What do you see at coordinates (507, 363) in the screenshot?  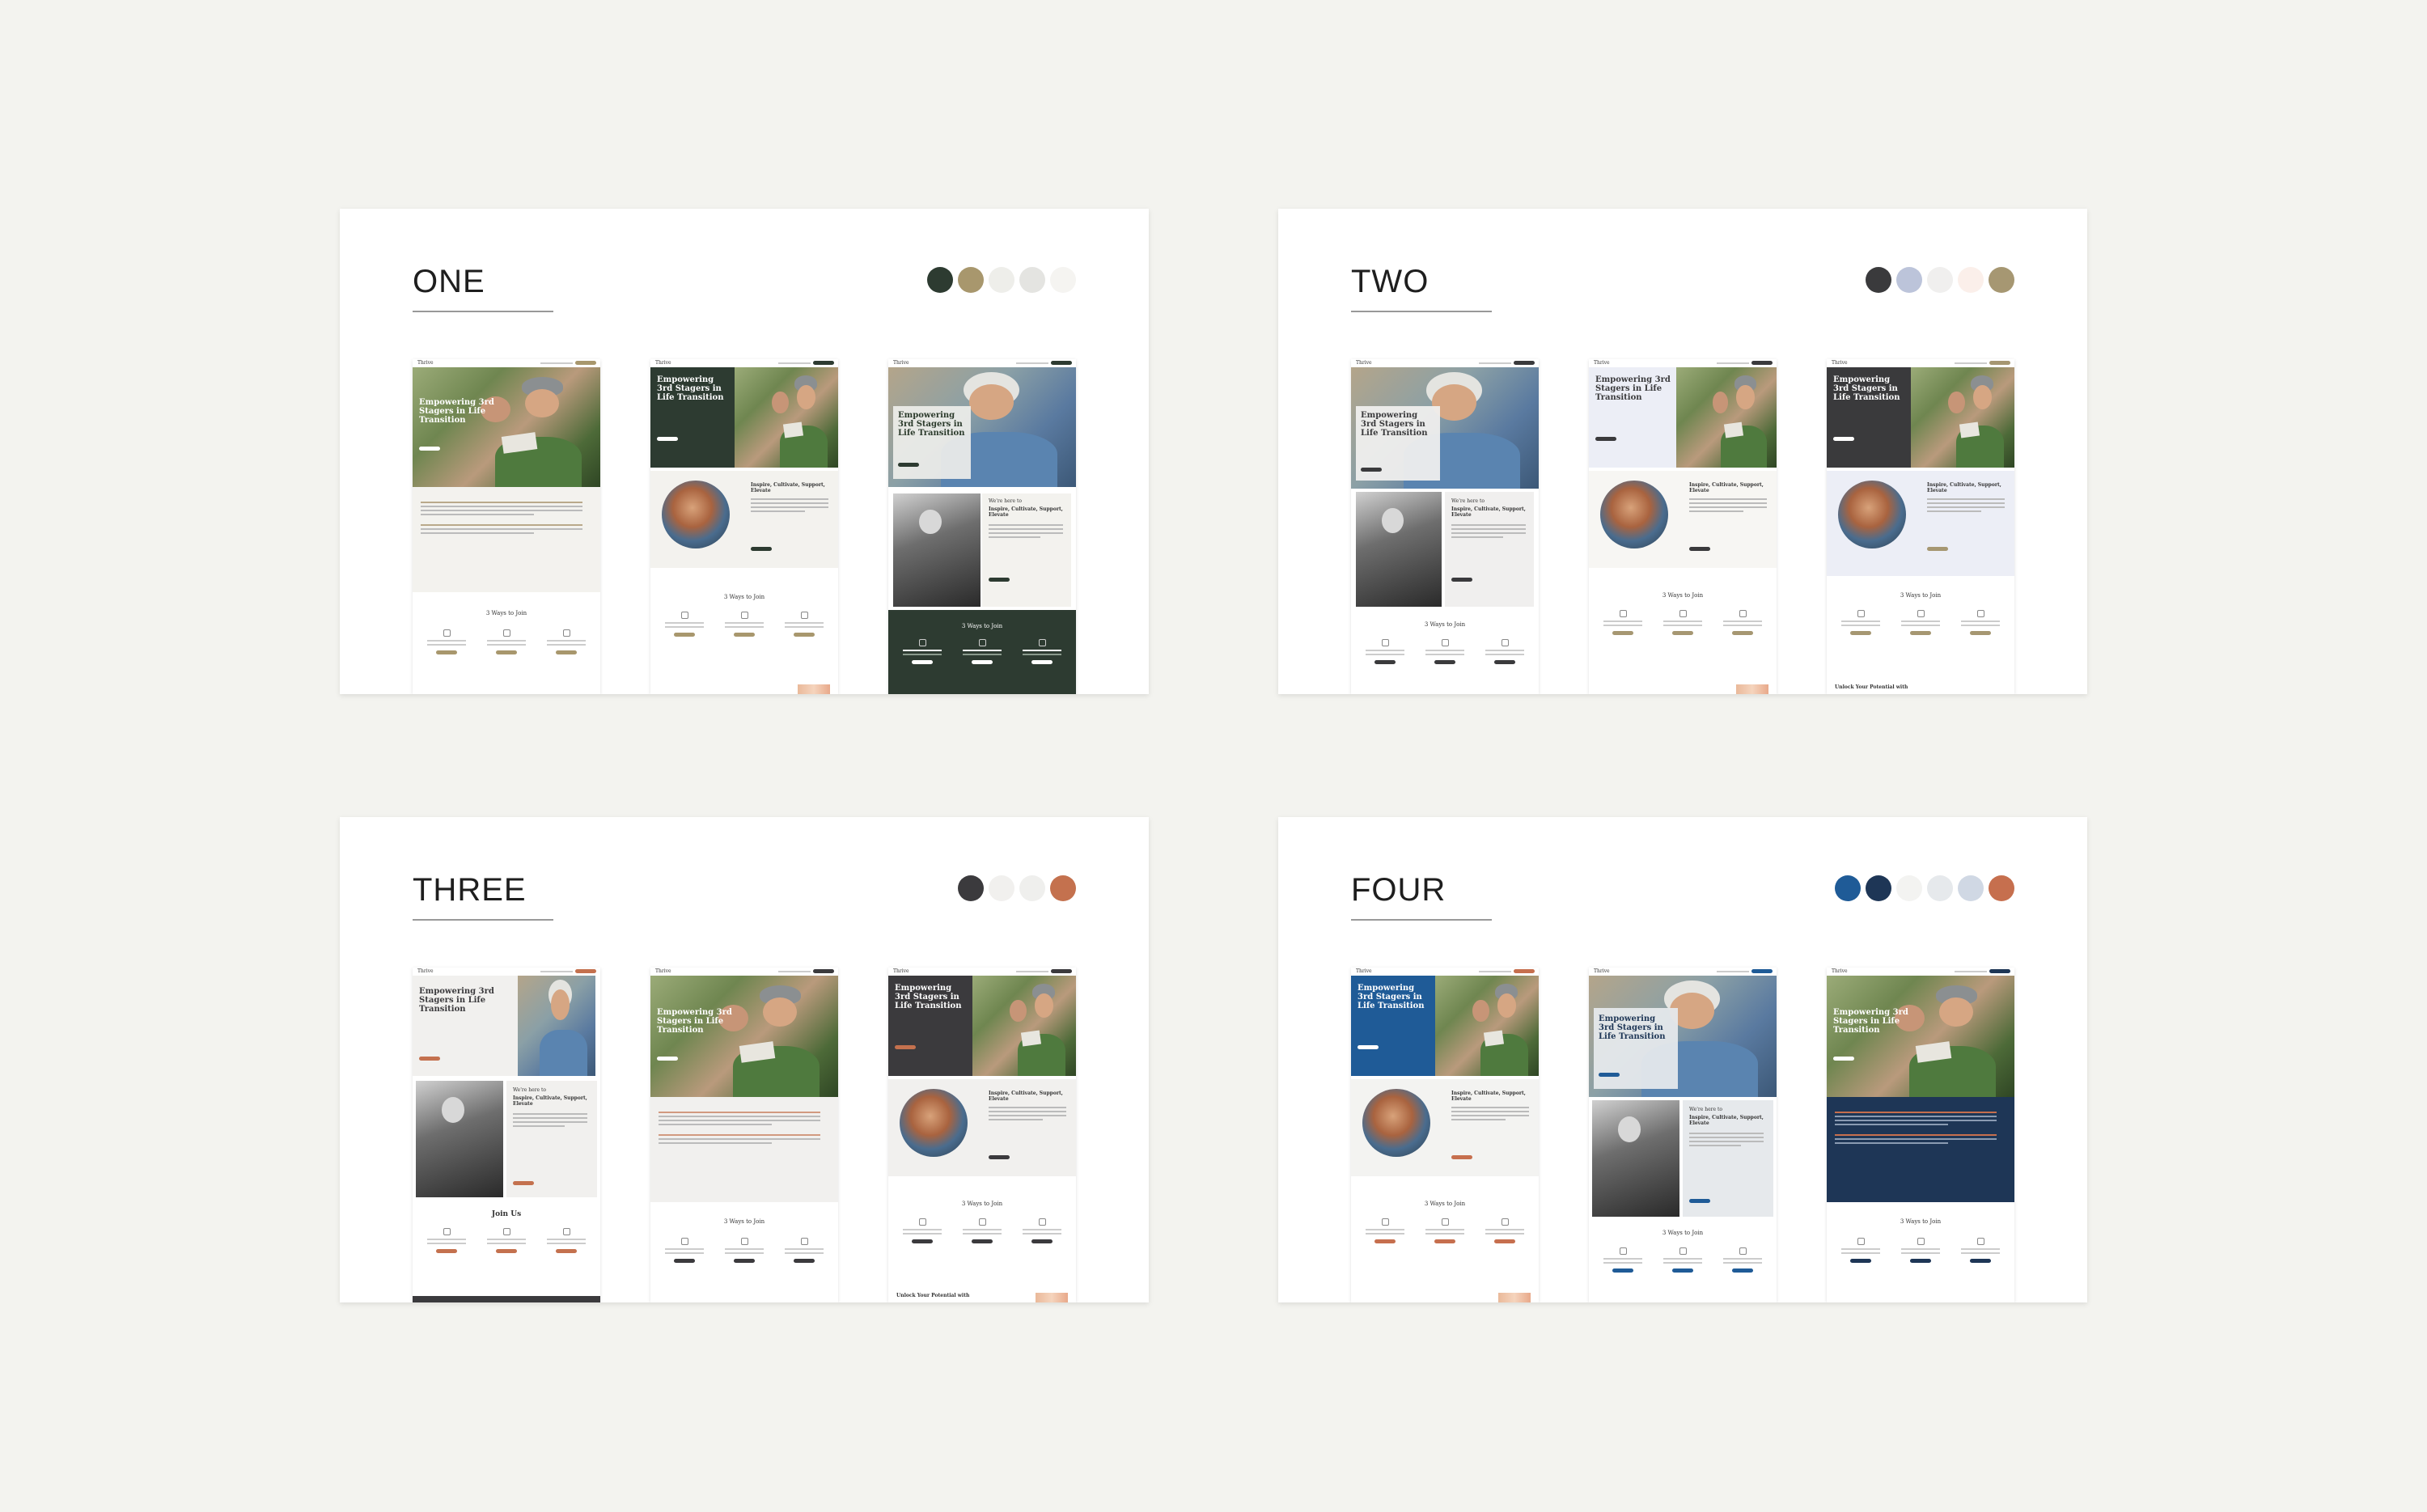 I see `mock-nav: Thrive` at bounding box center [507, 363].